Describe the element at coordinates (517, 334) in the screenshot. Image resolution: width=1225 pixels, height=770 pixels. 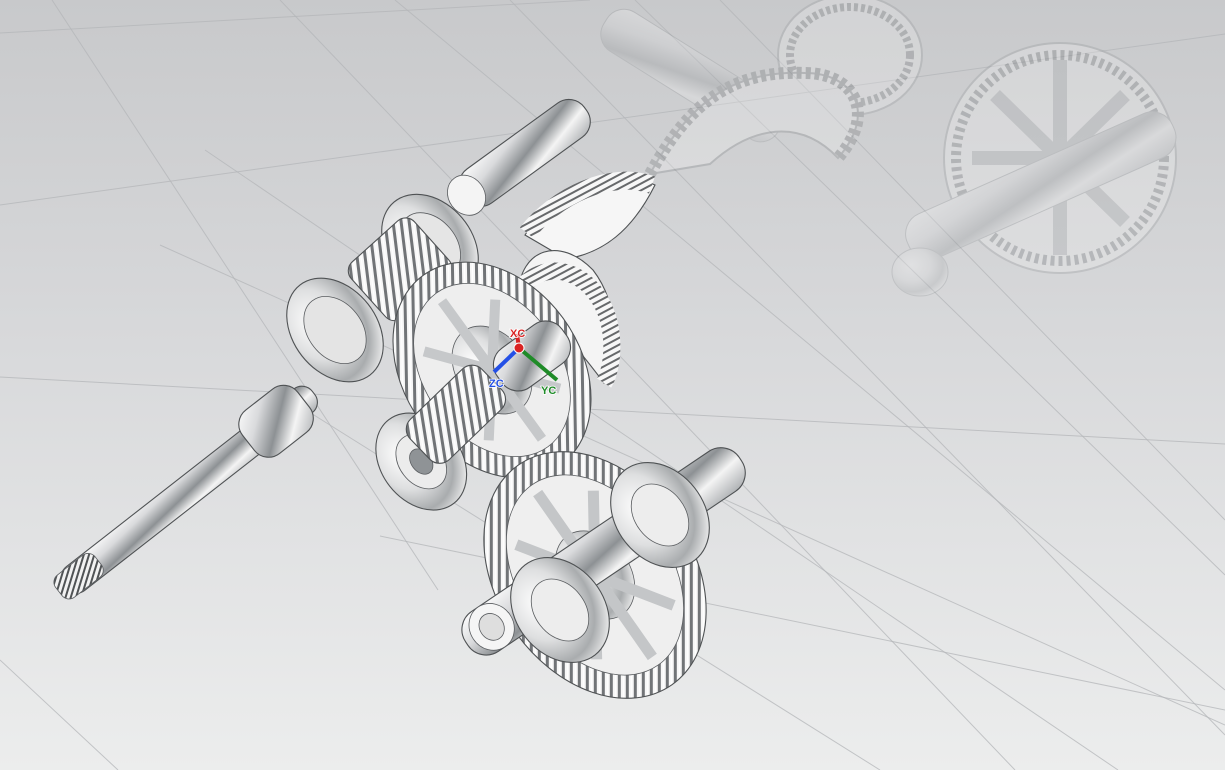
I see `x-axis-label: XC` at that location.